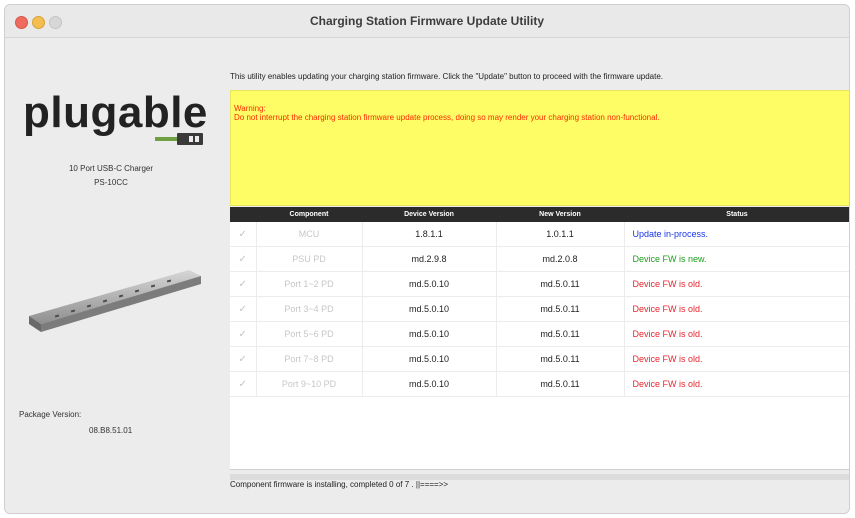 The width and height of the screenshot is (855, 518). I want to click on status-text: Update in-process., so click(736, 234).